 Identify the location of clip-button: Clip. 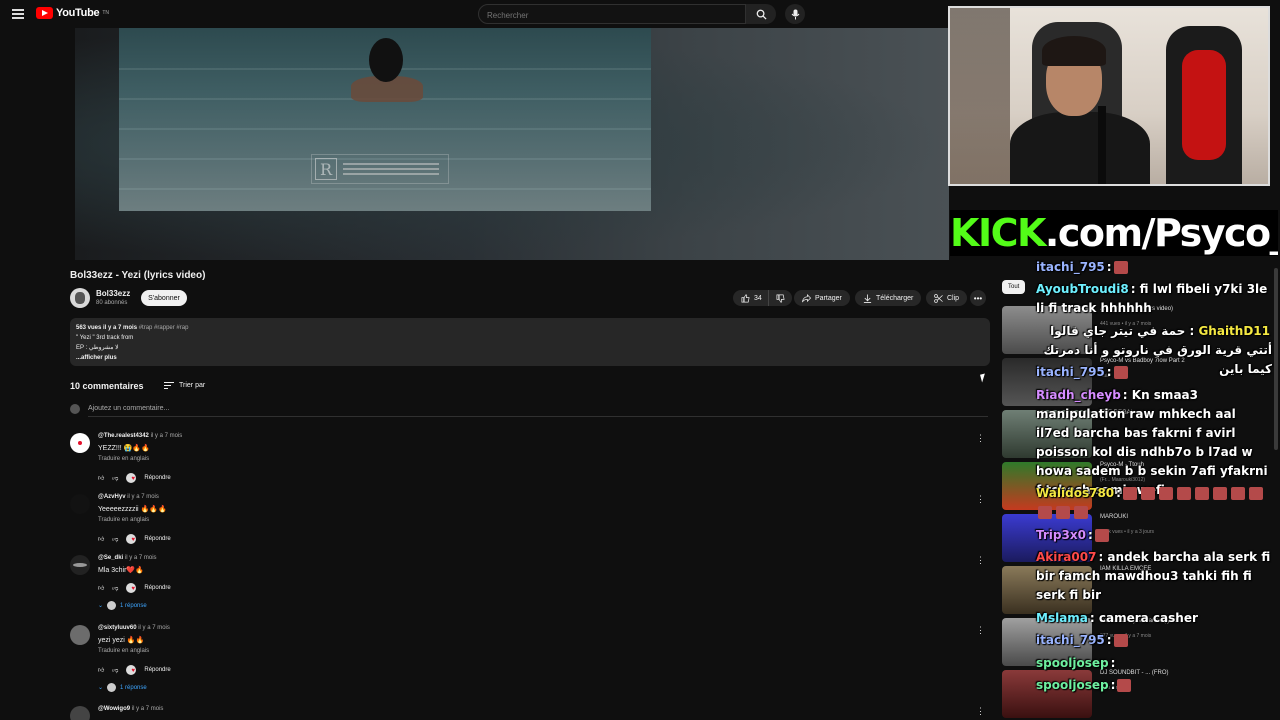
(947, 298).